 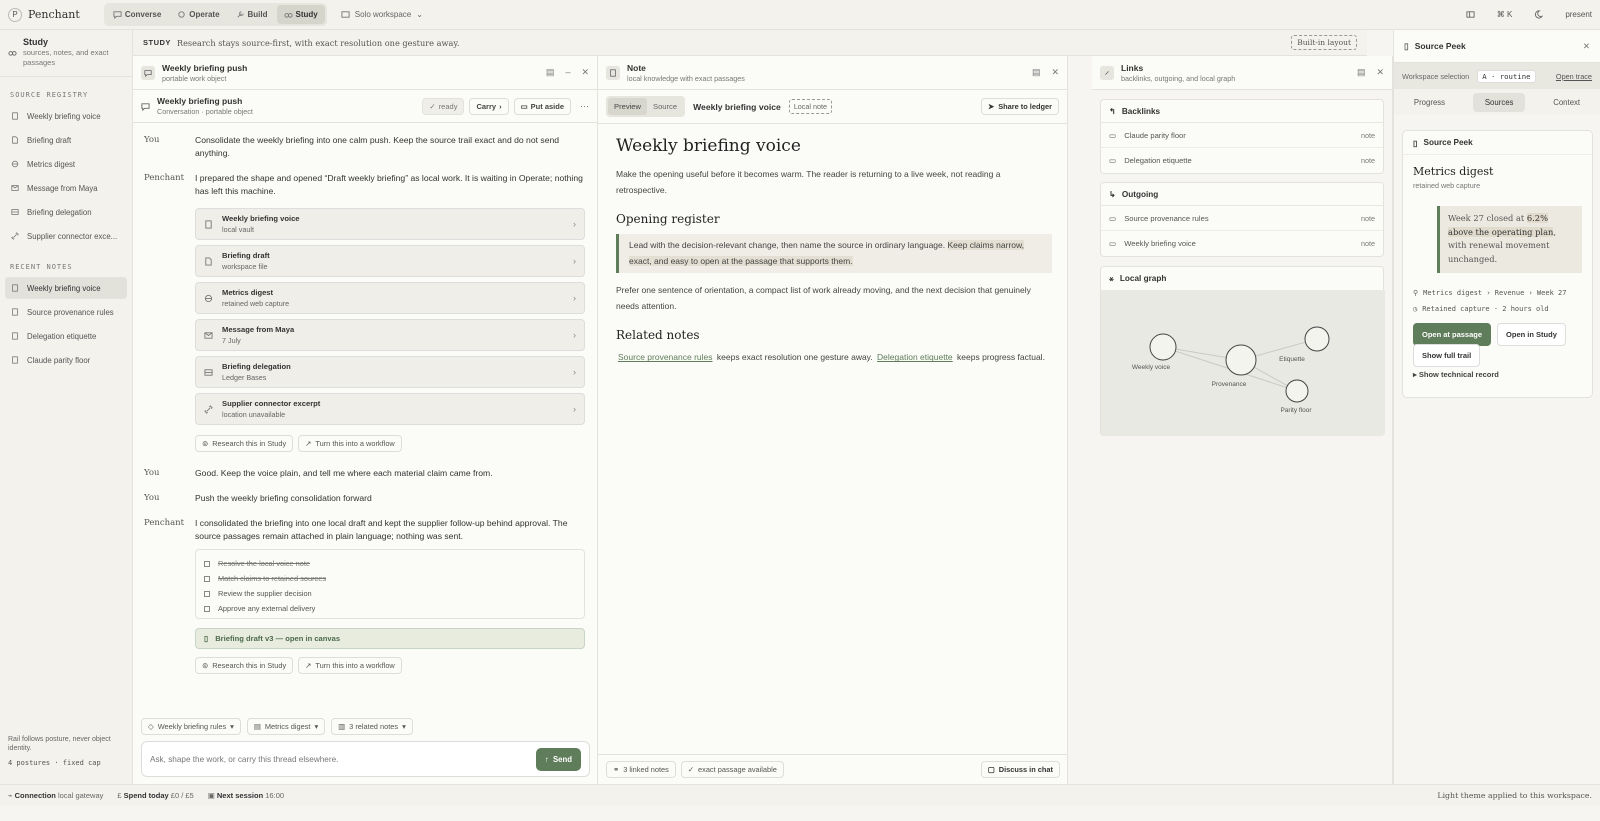 I want to click on context-chip: ▤ Metrics digest ▾, so click(x=286, y=726).